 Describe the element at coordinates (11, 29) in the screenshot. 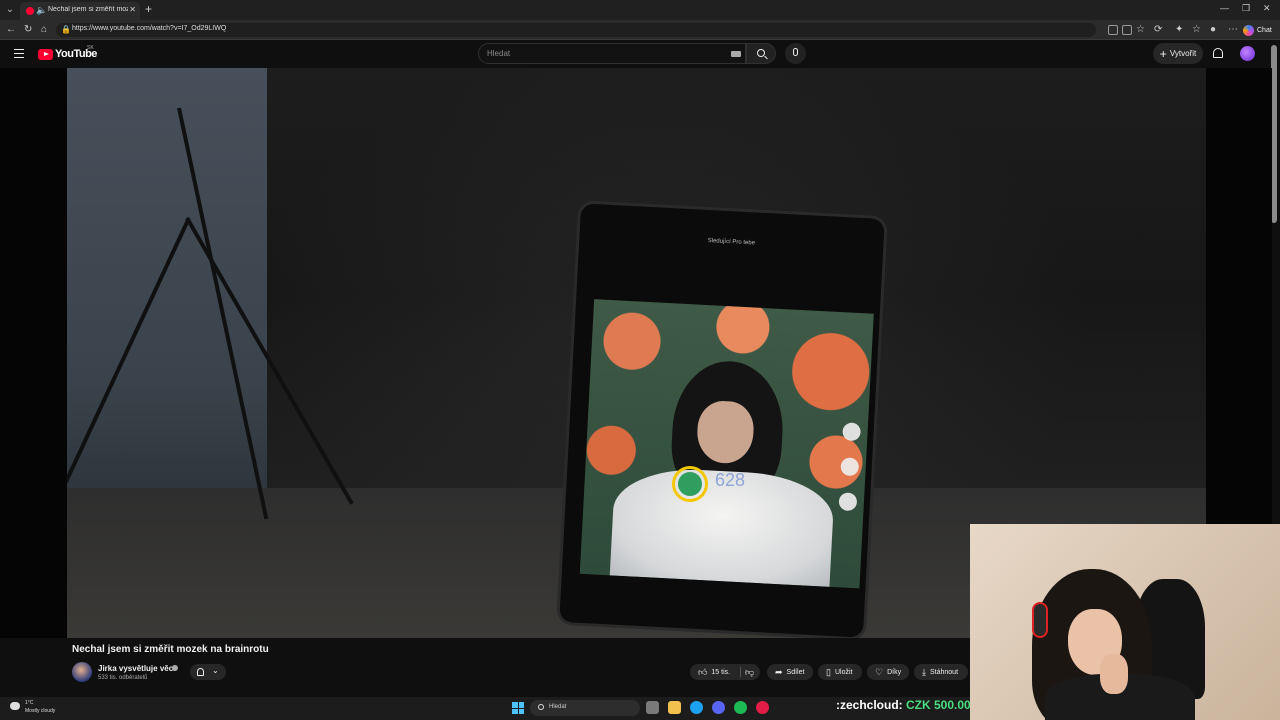

I see `back-icon: ←` at that location.